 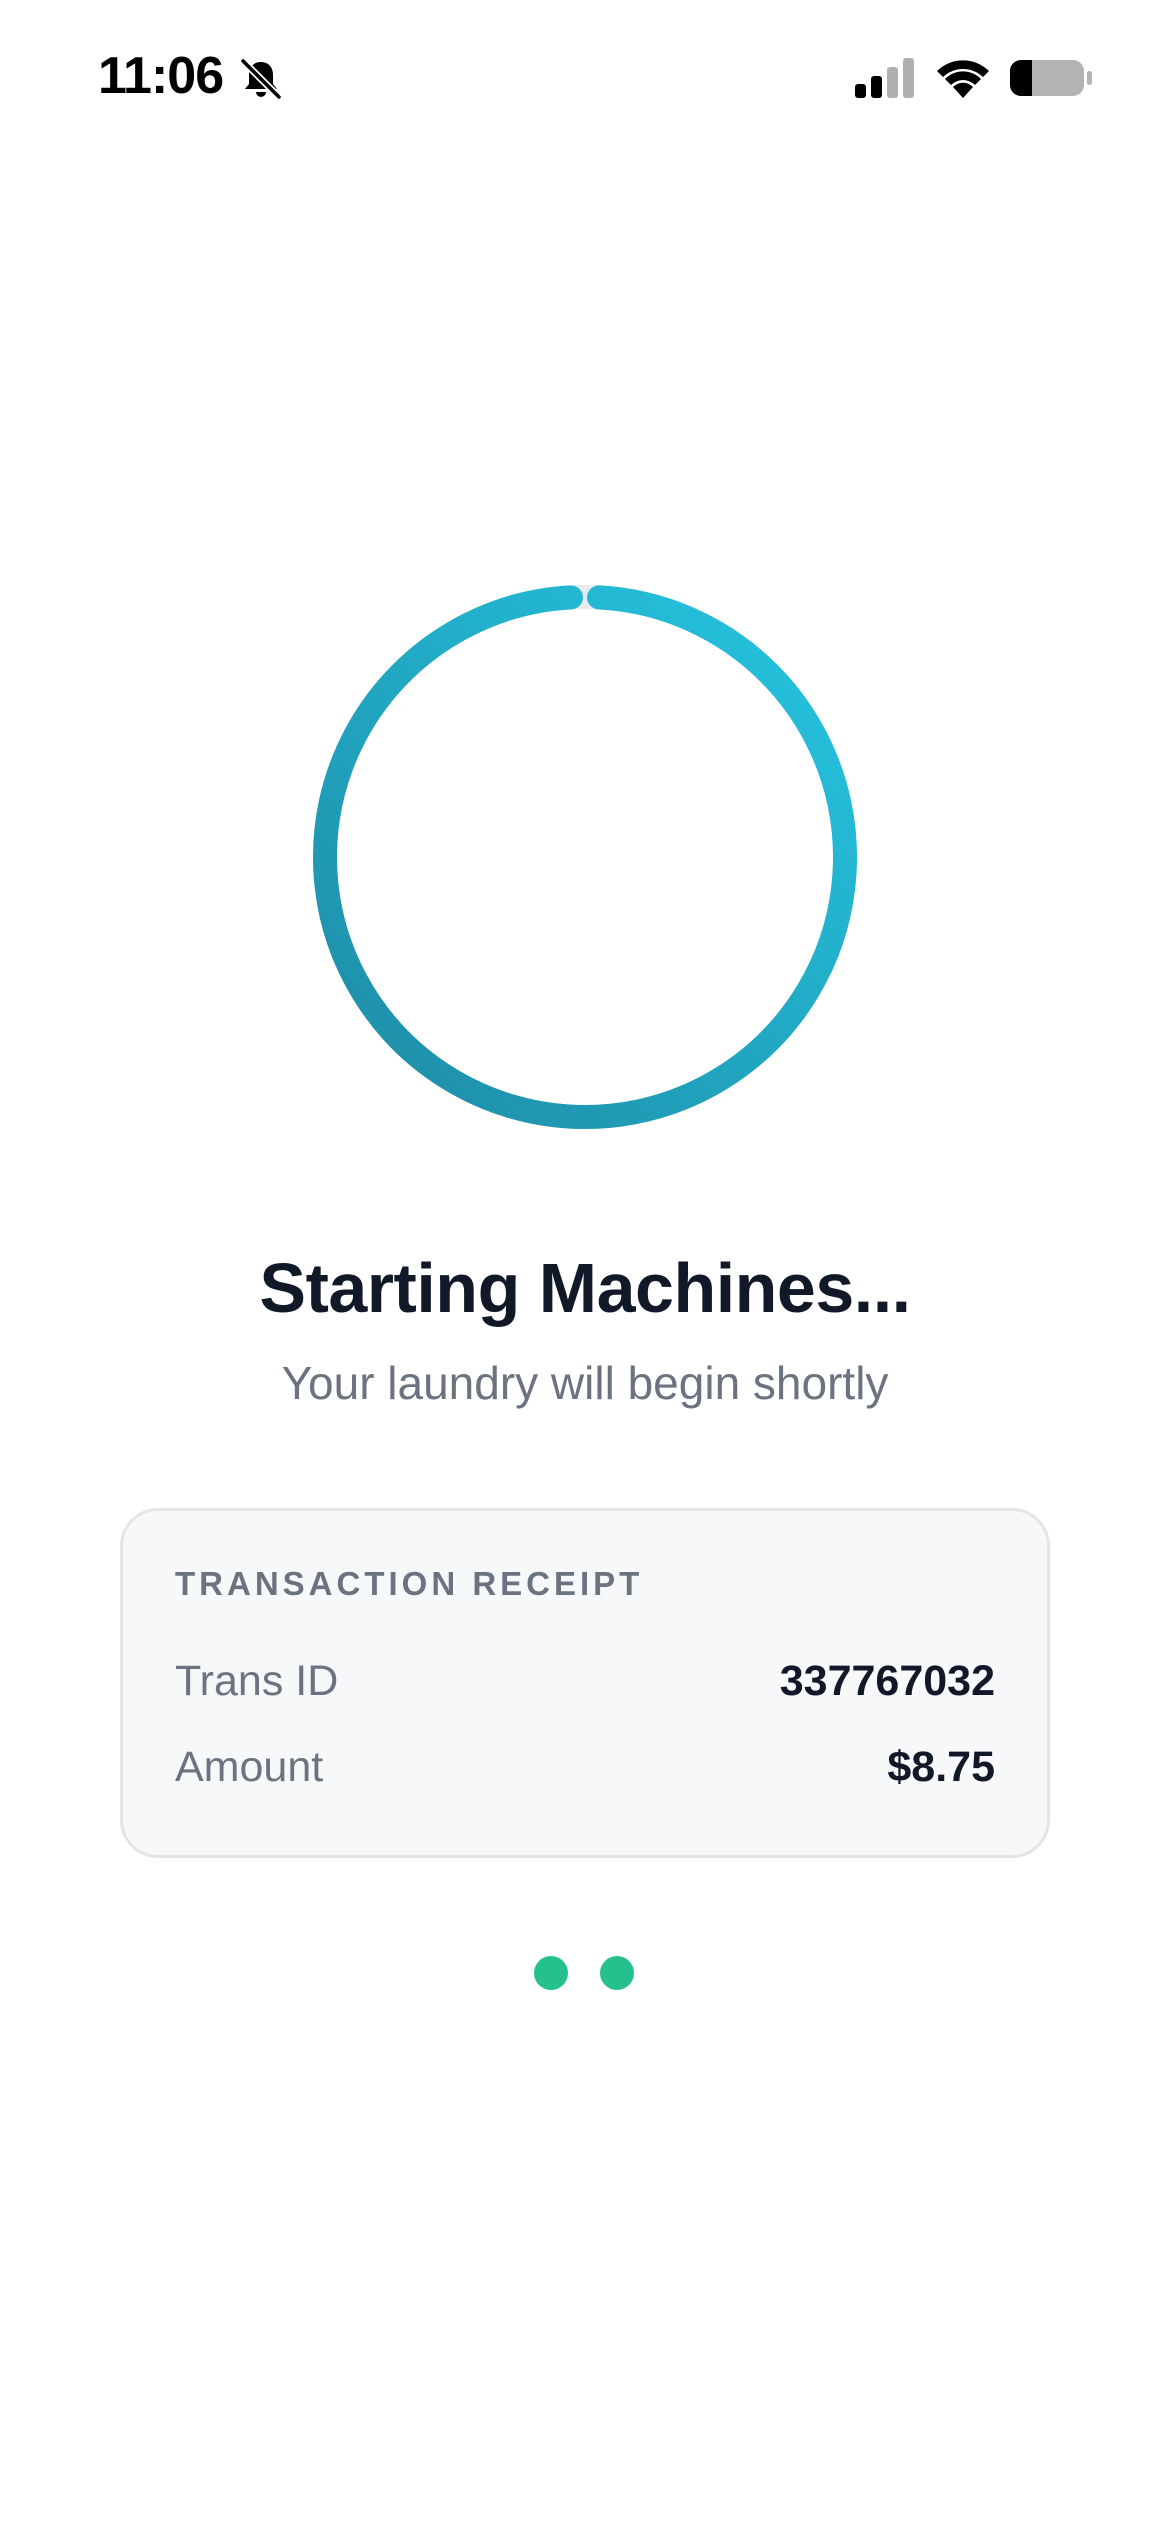 What do you see at coordinates (585, 1687) in the screenshot?
I see `receipt-row-trans-id: Trans ID 337767032` at bounding box center [585, 1687].